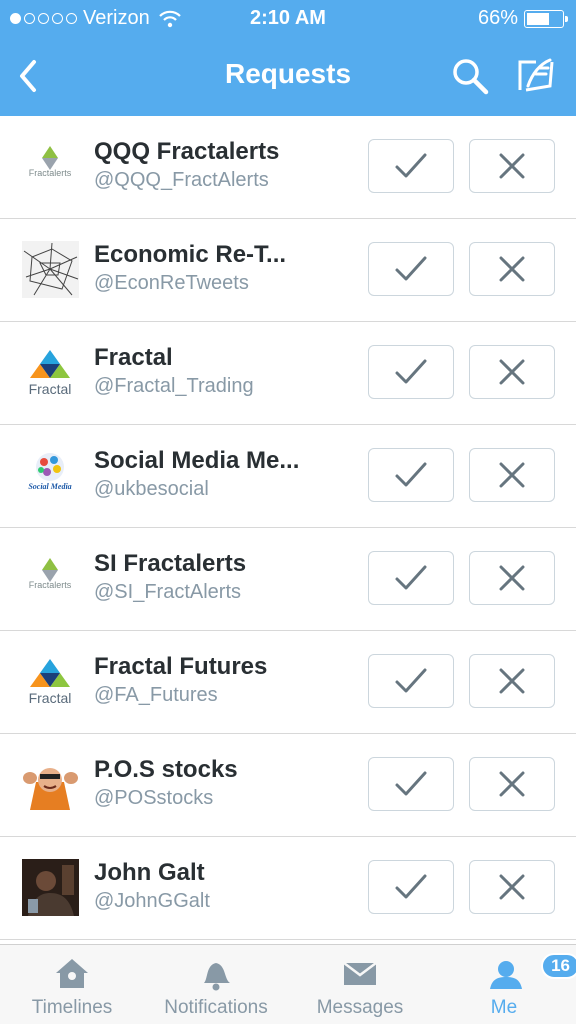  Describe the element at coordinates (216, 1007) in the screenshot. I see `tab-label: Notifications` at that location.